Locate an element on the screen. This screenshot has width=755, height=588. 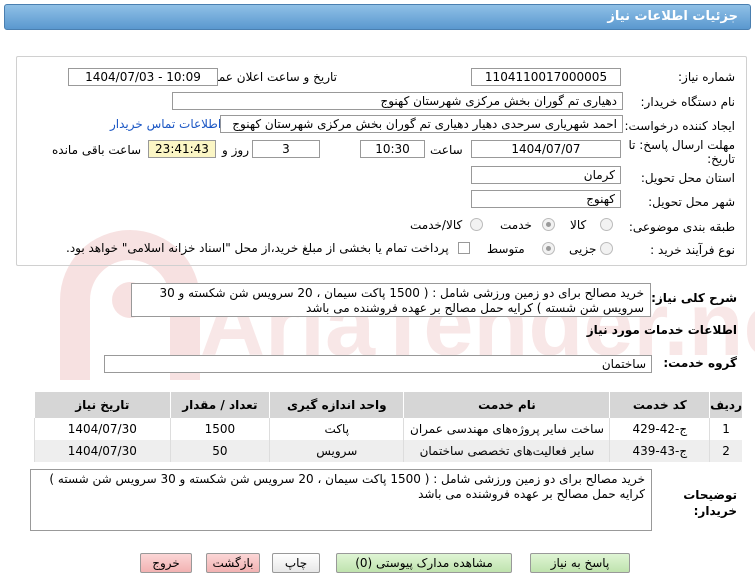
cell-row: 2 is located at coordinates (725, 451).